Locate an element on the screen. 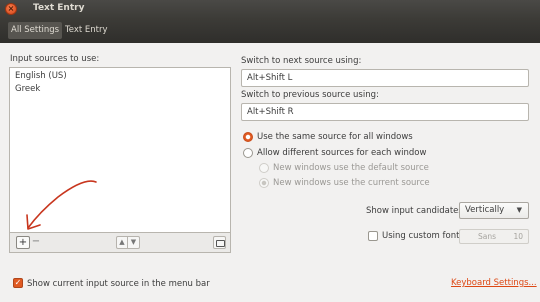 This screenshot has width=540, height=302. candidates-dropdown: Vertically ▼ is located at coordinates (494, 210).